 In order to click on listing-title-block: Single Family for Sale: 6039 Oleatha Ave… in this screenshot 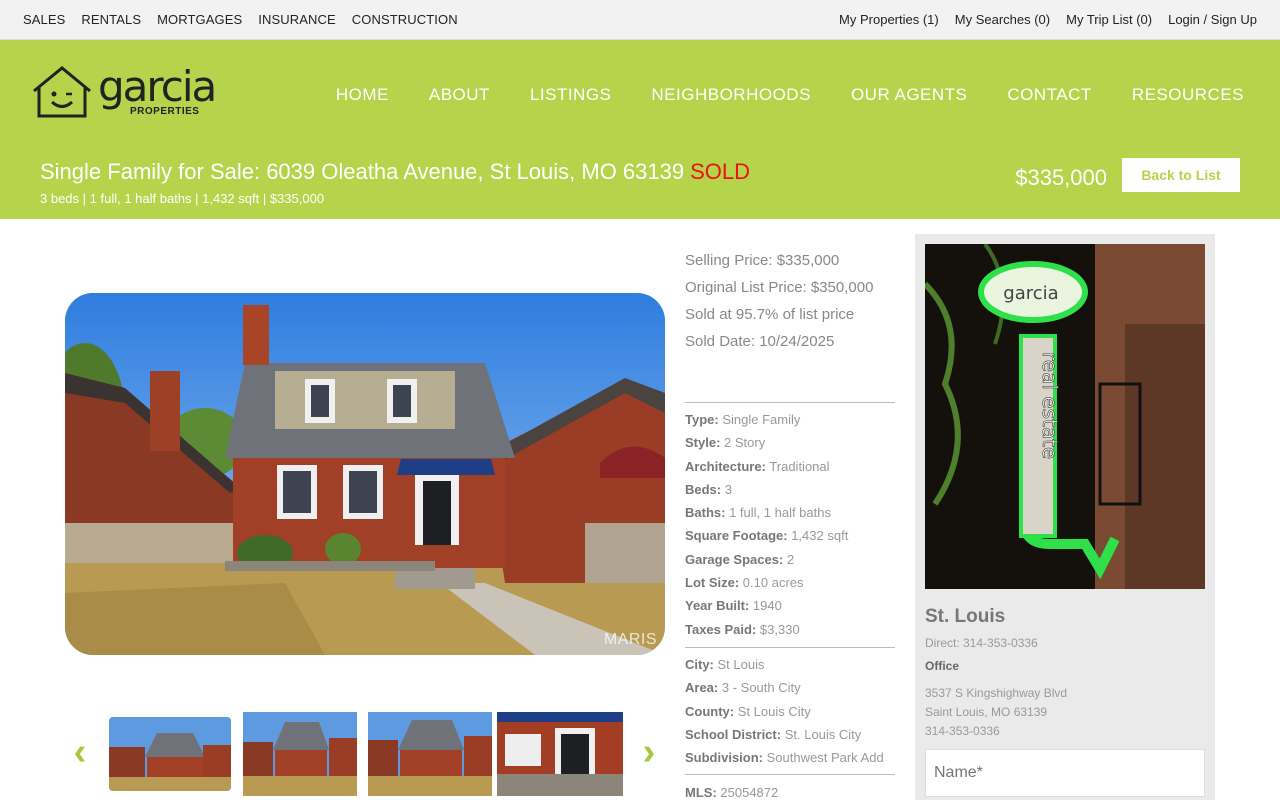, I will do `click(395, 182)`.